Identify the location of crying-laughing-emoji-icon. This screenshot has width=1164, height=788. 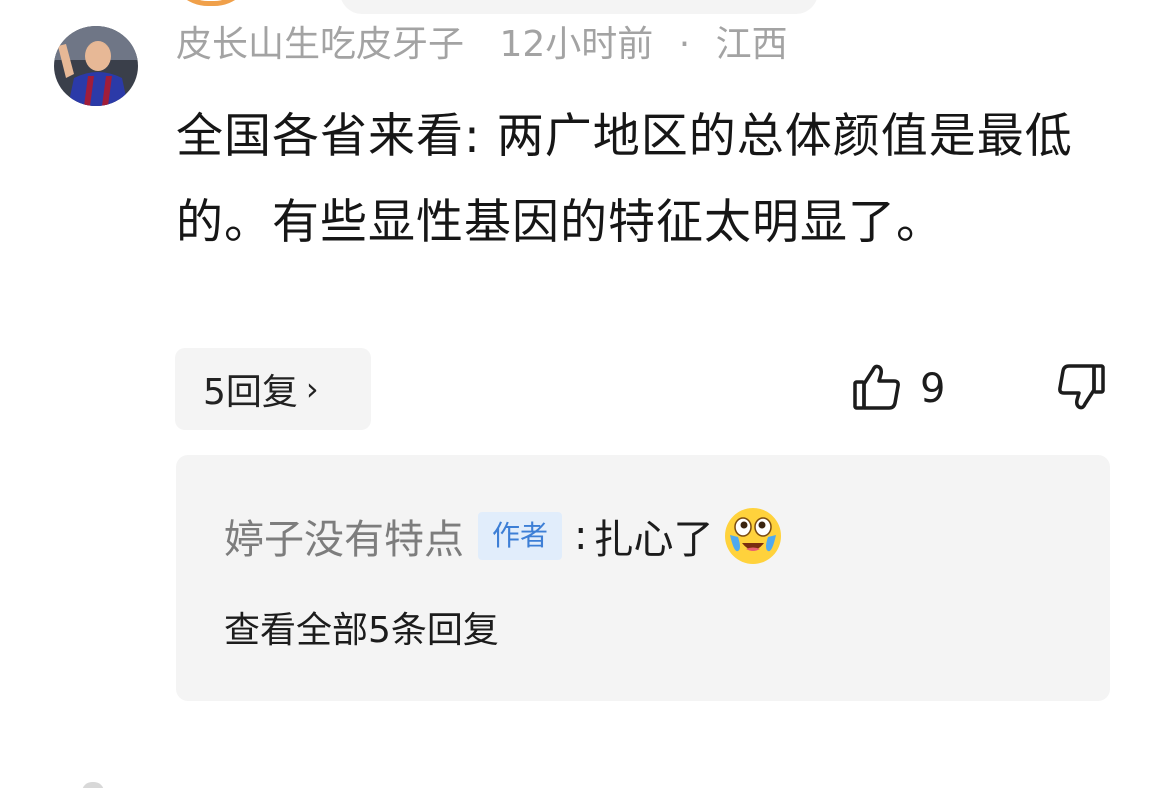
(753, 536).